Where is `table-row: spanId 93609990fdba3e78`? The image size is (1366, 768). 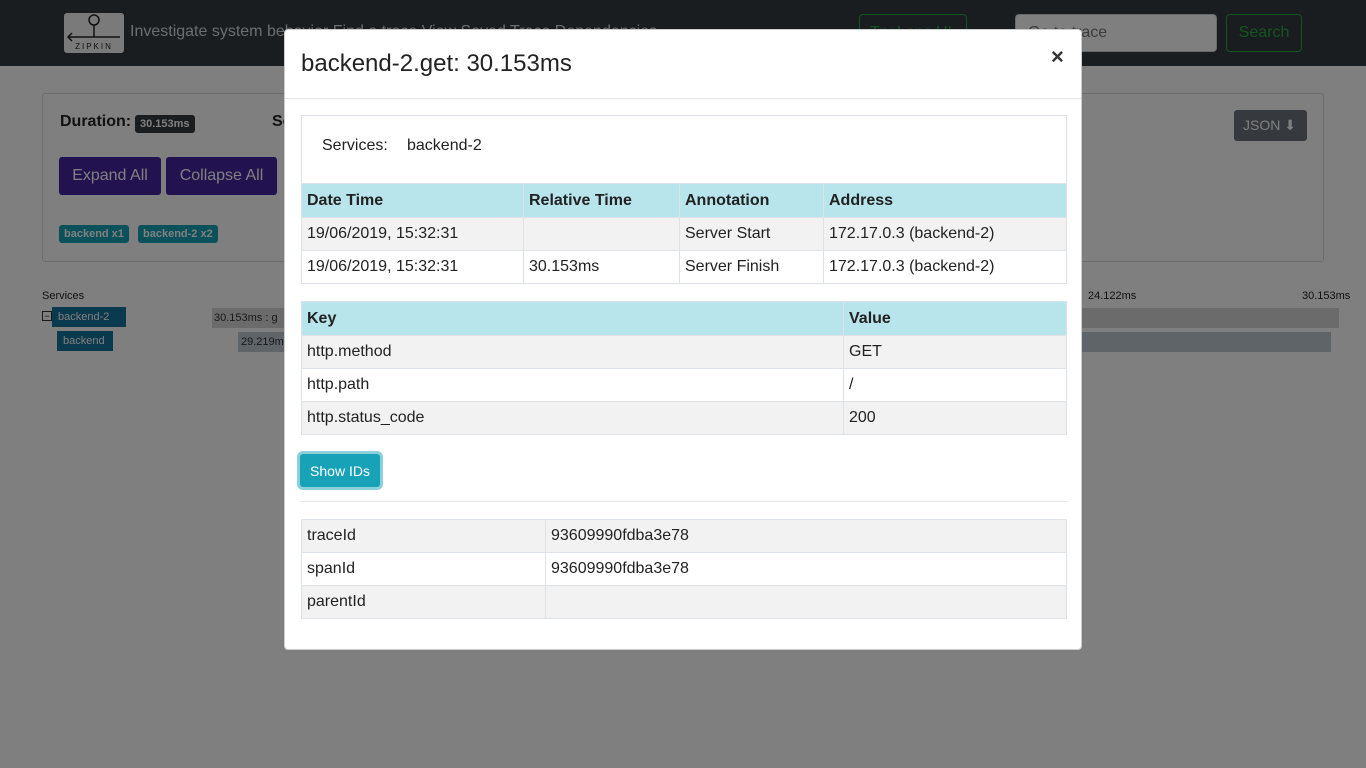 table-row: spanId 93609990fdba3e78 is located at coordinates (684, 569).